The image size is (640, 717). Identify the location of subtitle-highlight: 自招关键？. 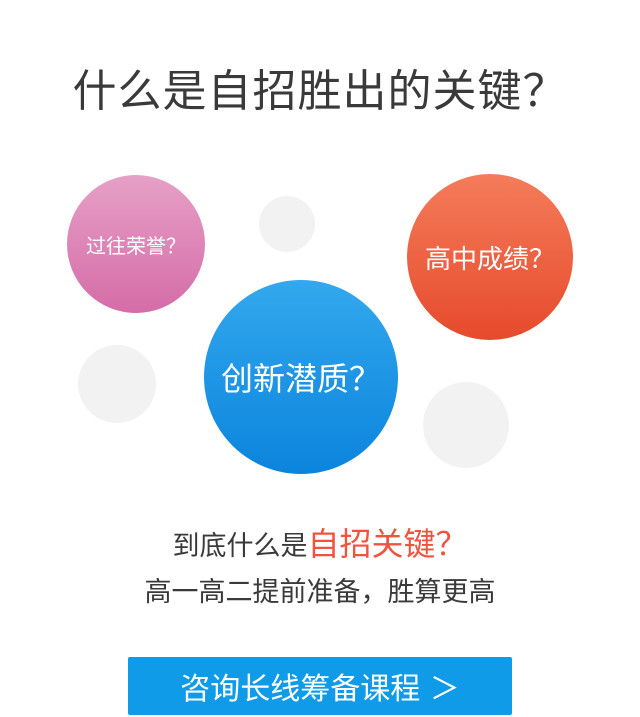
(387, 544).